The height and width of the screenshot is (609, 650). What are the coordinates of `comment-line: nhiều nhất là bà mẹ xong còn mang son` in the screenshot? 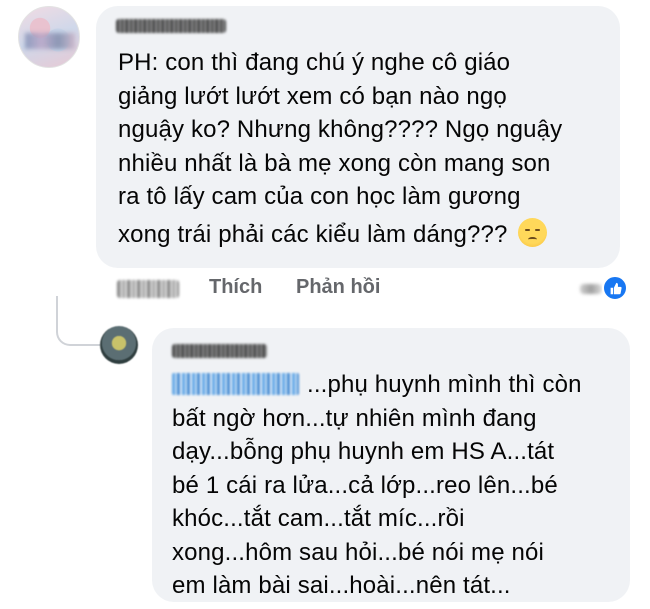 It's located at (334, 163).